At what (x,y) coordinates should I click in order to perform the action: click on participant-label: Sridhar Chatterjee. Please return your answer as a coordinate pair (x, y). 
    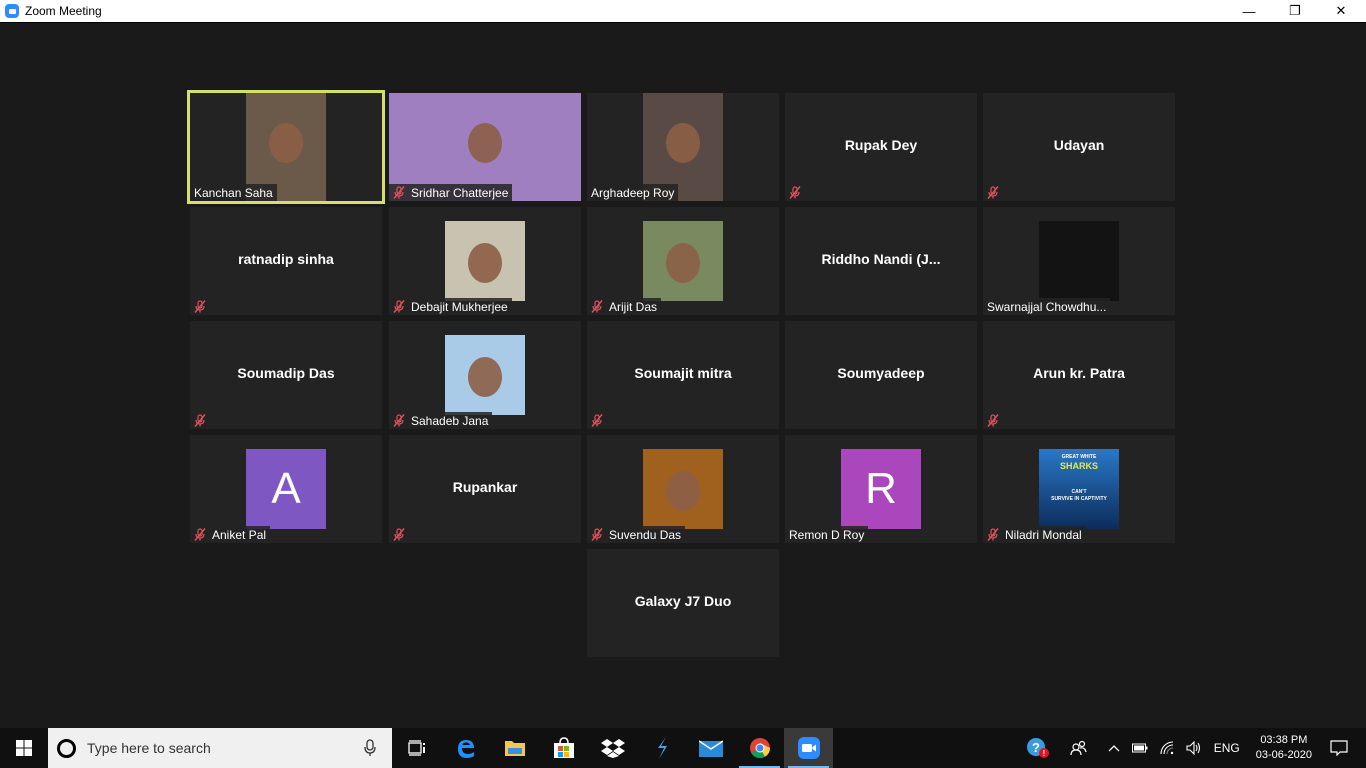
    Looking at the image, I should click on (451, 192).